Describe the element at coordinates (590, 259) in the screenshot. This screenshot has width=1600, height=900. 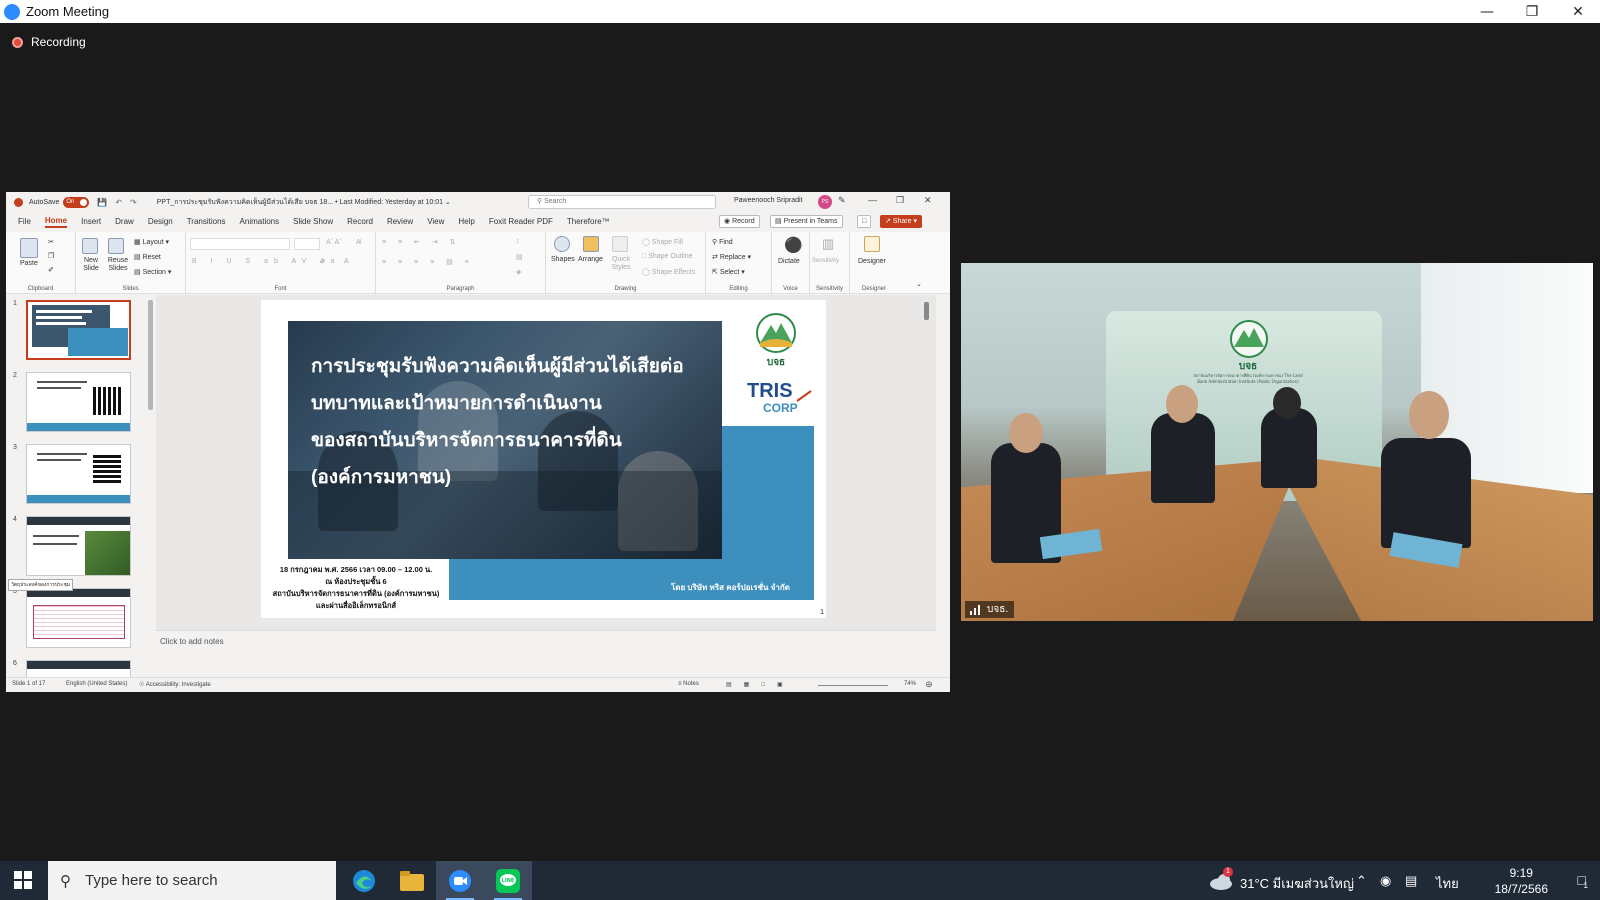
I see `arrange-button: Arrange` at that location.